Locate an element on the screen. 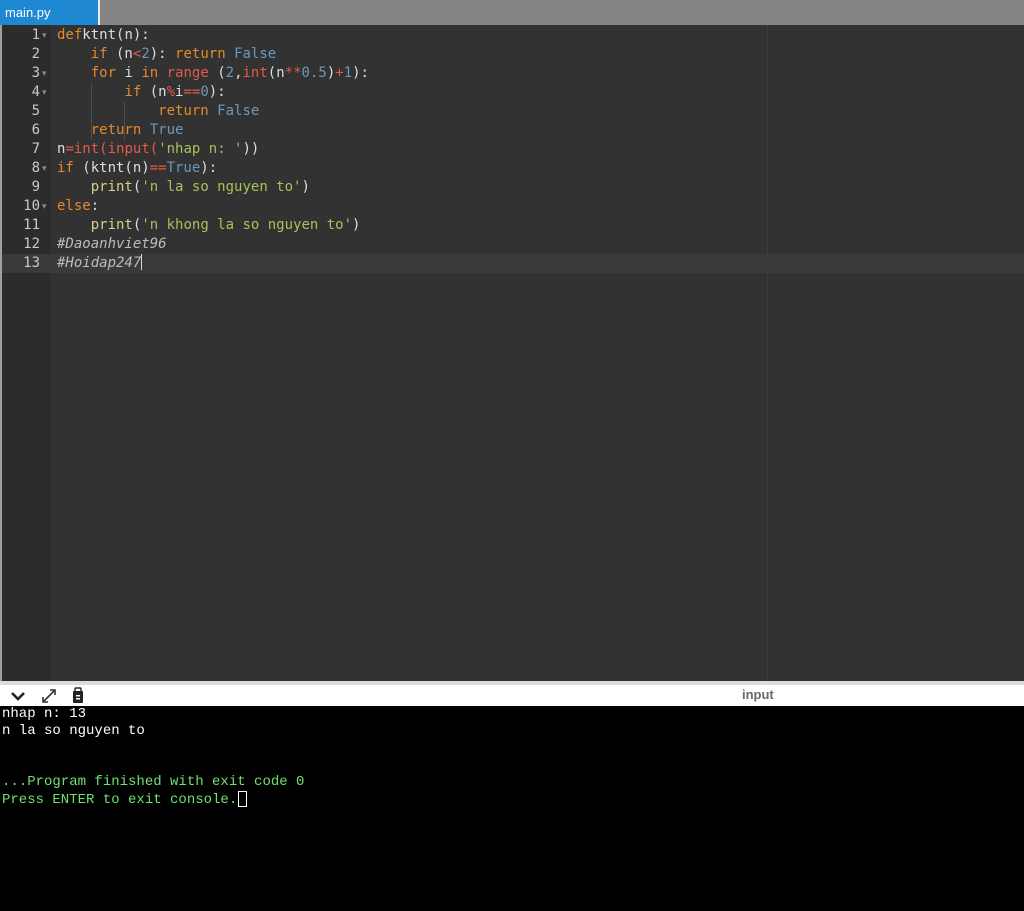 Image resolution: width=1024 pixels, height=911 pixels. code-line: #Hoidap247 is located at coordinates (100, 263).